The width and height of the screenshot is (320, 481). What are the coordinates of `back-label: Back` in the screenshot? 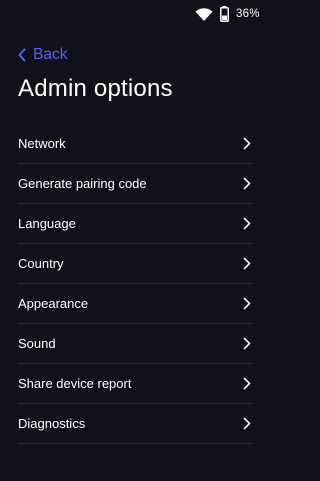 It's located at (50, 54).